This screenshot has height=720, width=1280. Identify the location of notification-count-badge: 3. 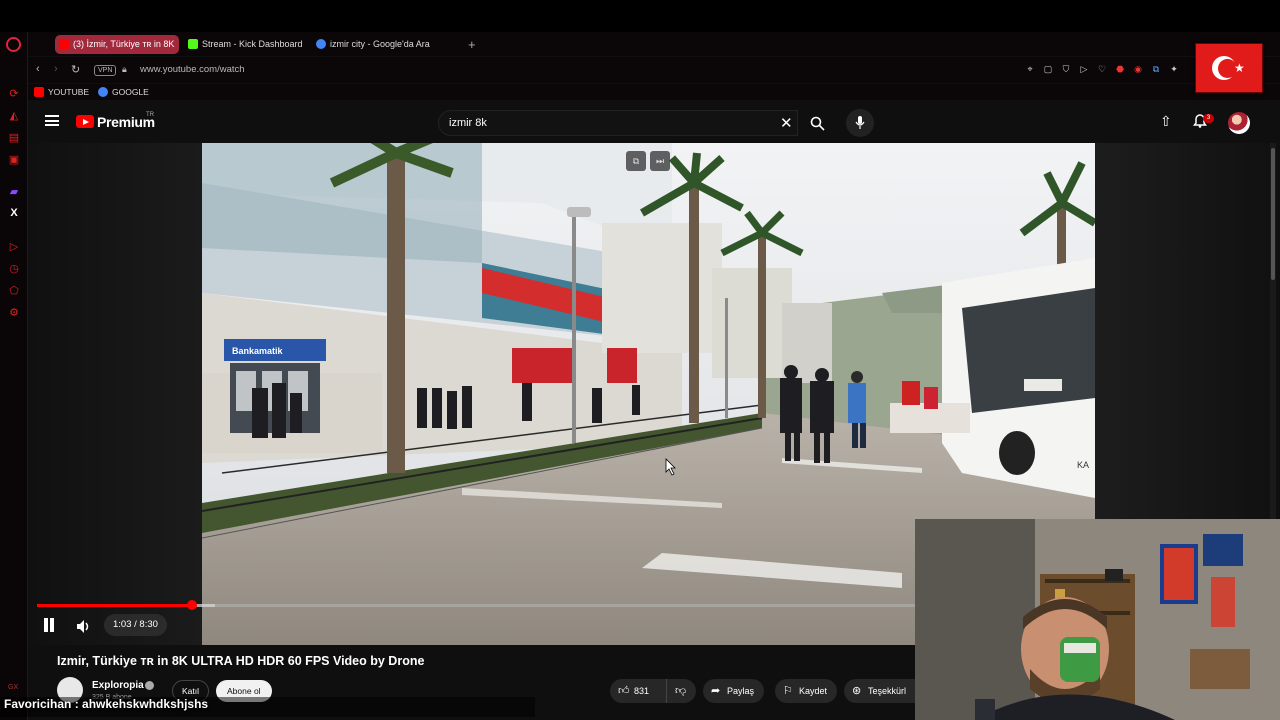
(1208, 118).